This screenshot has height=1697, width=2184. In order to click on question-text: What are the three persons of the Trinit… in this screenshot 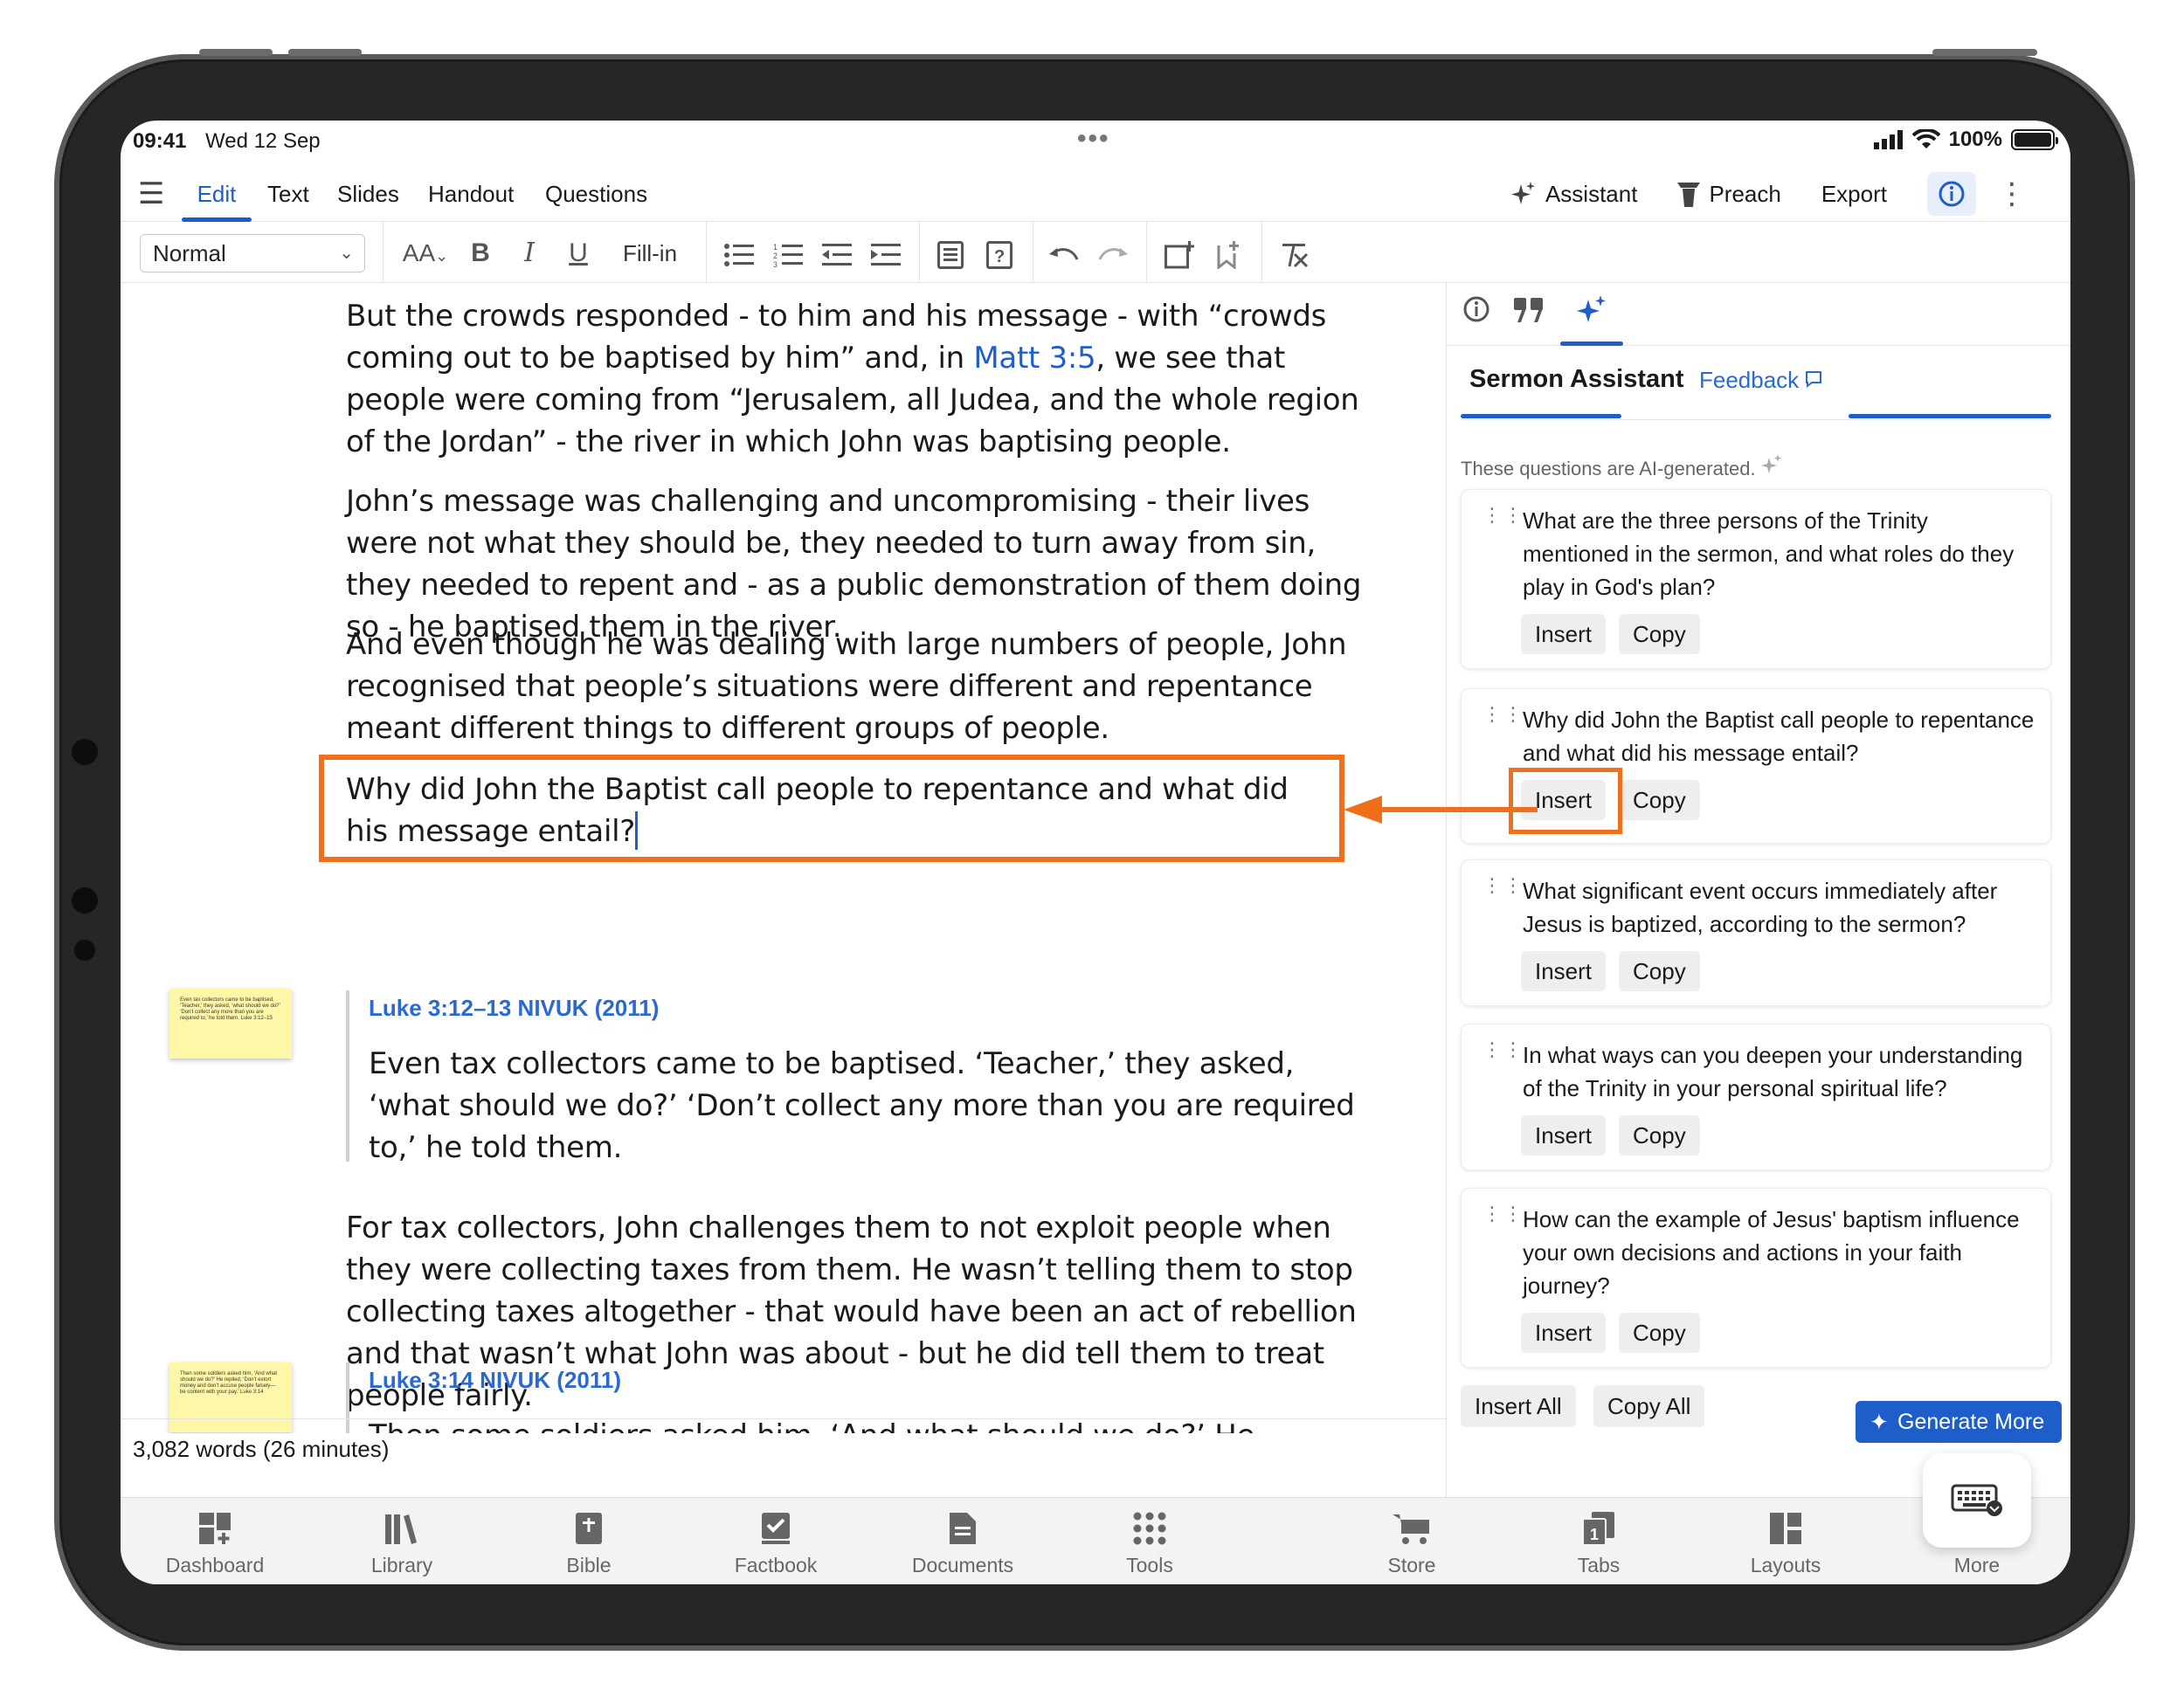, I will do `click(1769, 553)`.